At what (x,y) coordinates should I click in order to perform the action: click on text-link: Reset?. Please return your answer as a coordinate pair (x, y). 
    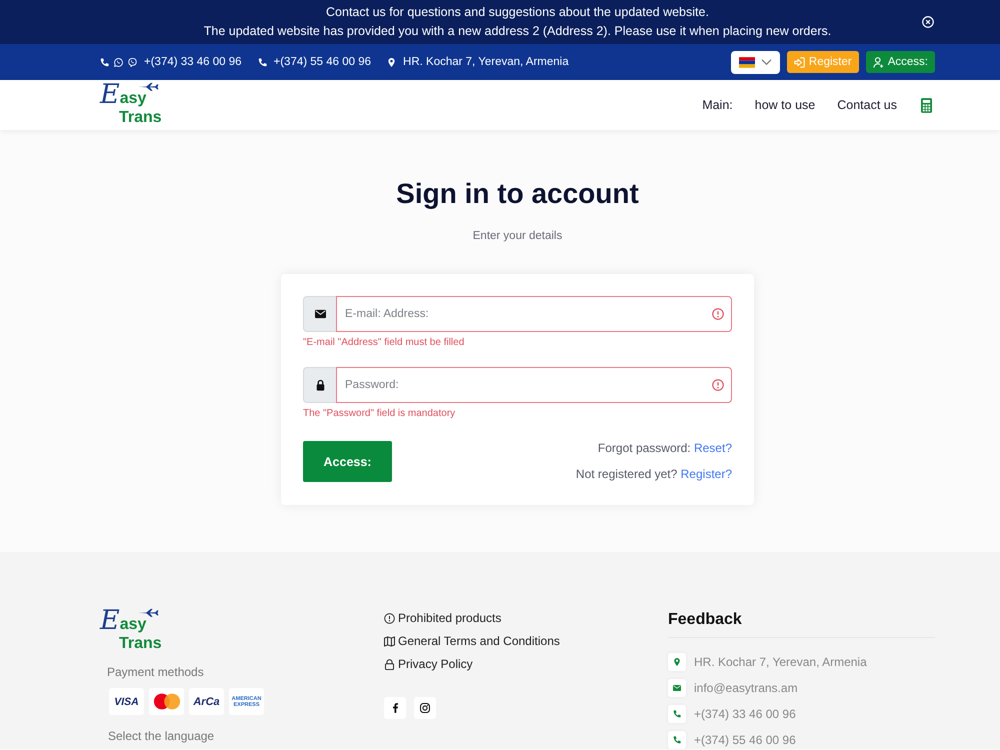
    Looking at the image, I should click on (713, 448).